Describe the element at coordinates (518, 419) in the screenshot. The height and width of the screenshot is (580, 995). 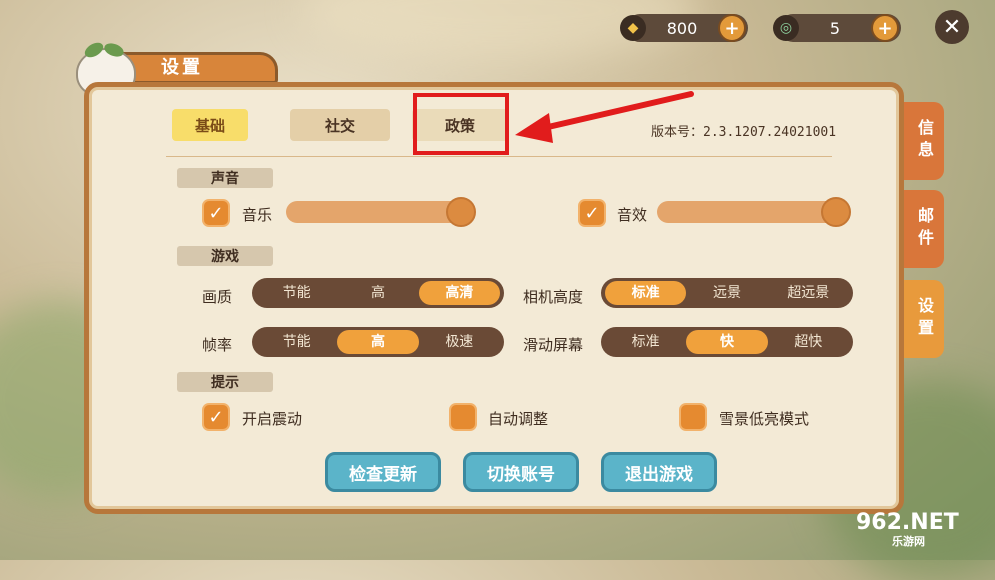
I see `auto-adjust-label: 自动调整` at that location.